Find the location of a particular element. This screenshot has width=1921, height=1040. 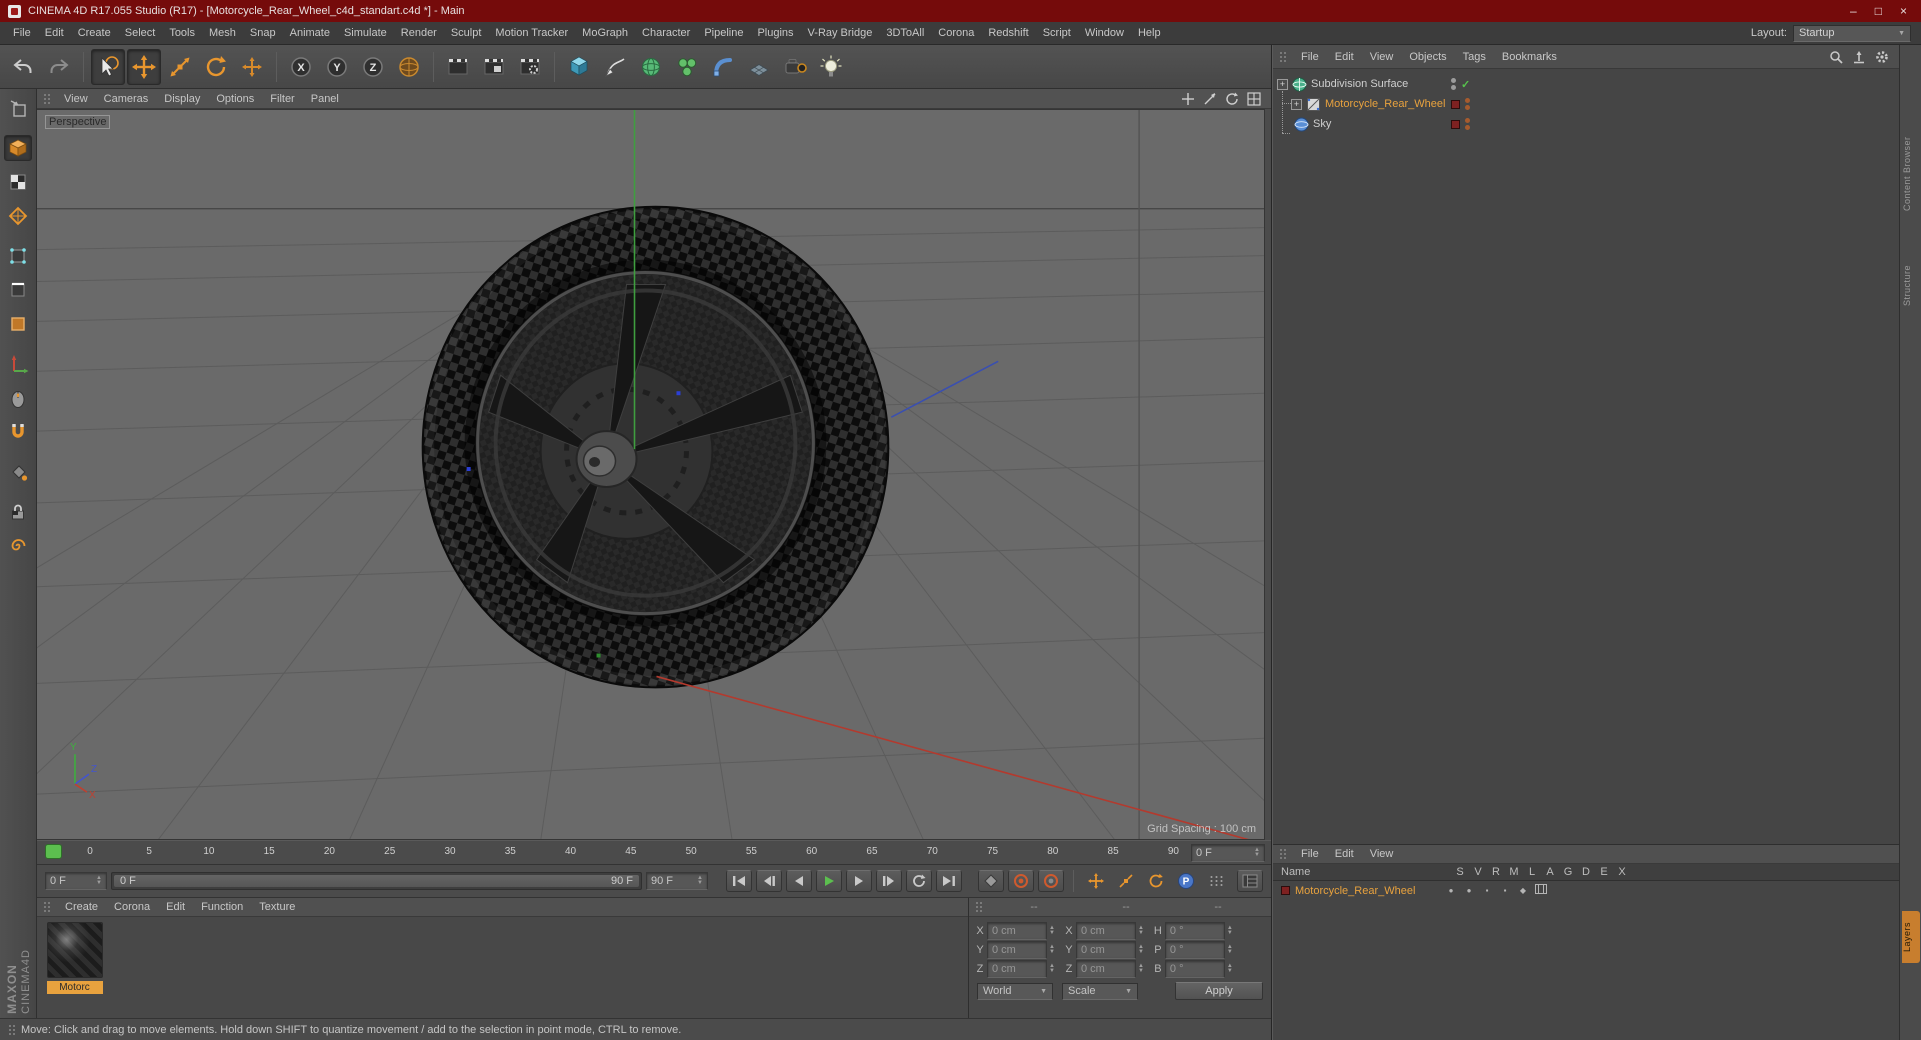

object-row-sky: Sky is located at coordinates (1586, 124).